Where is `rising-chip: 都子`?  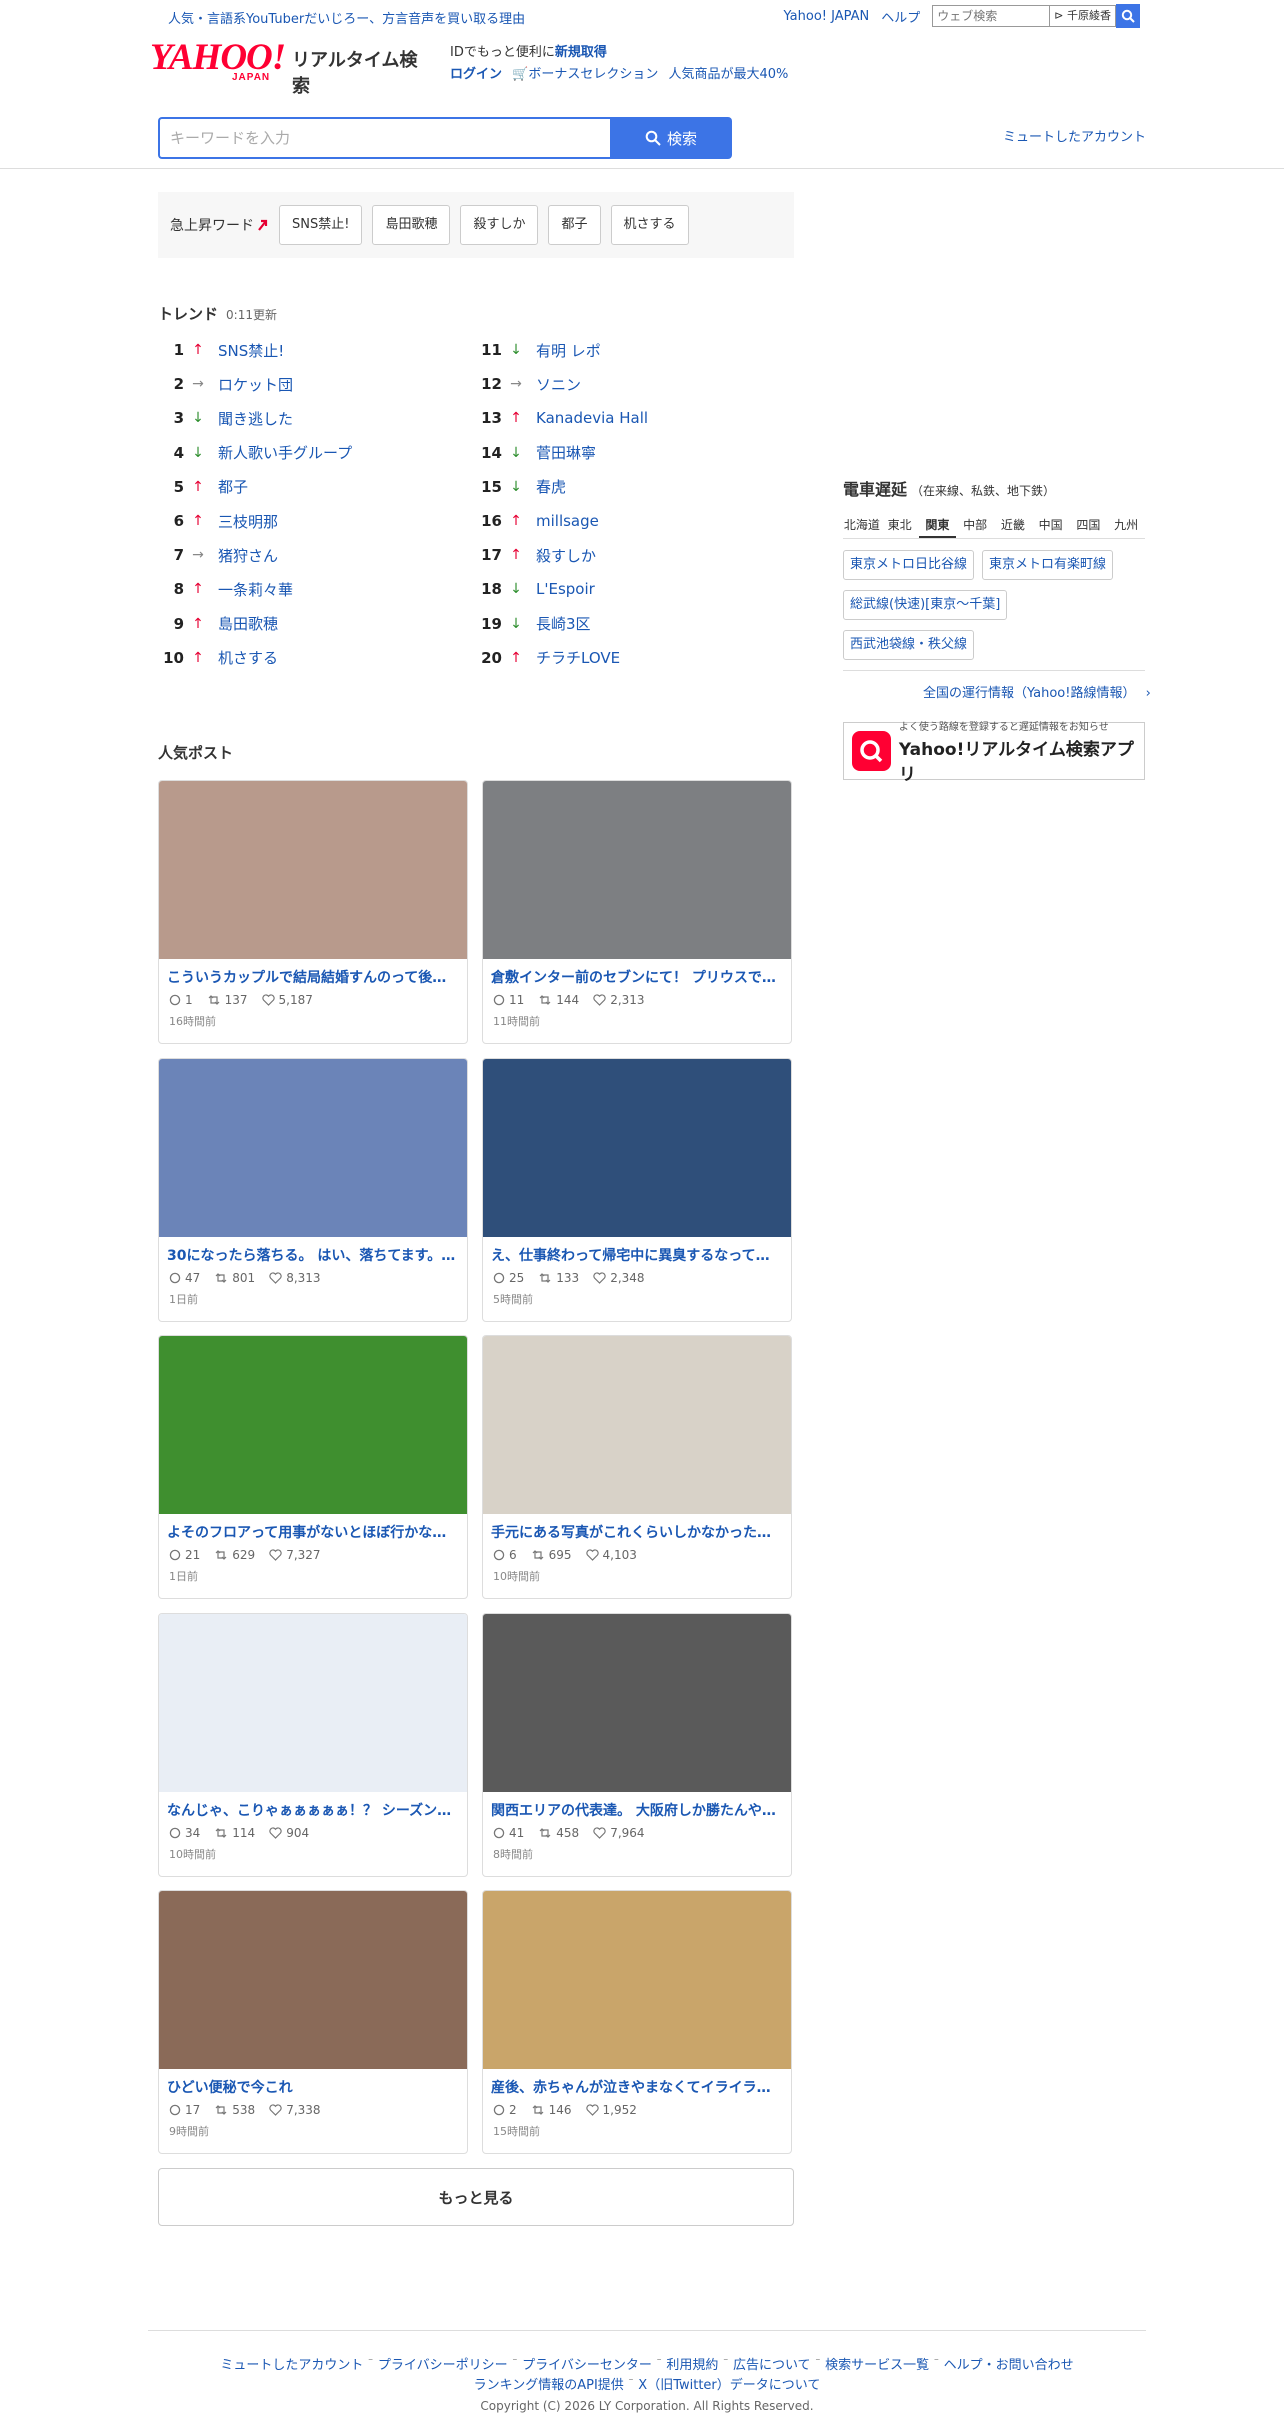
rising-chip: 都子 is located at coordinates (574, 225).